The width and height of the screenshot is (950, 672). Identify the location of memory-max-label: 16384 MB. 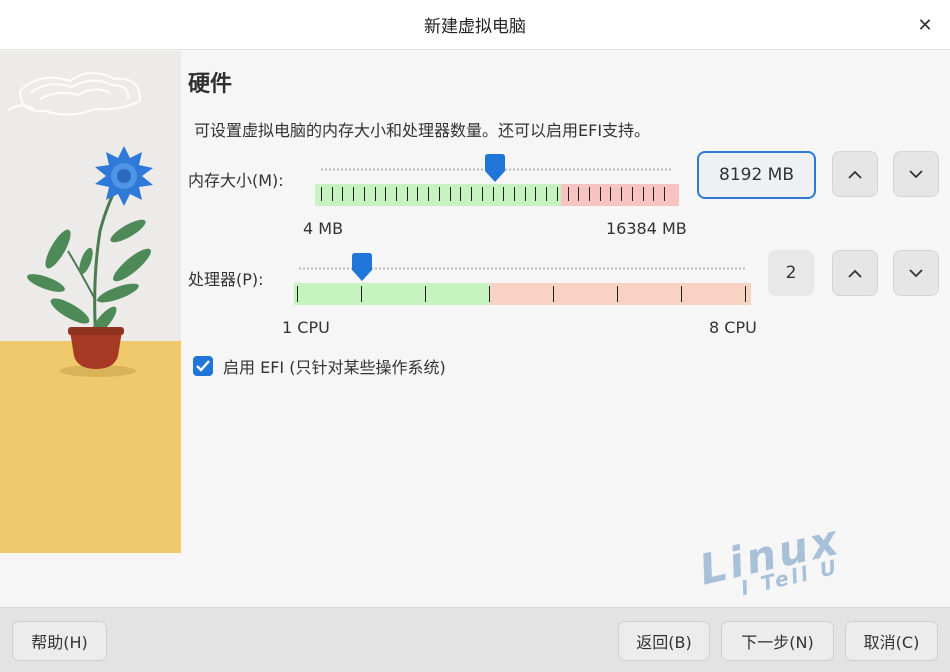
(646, 228).